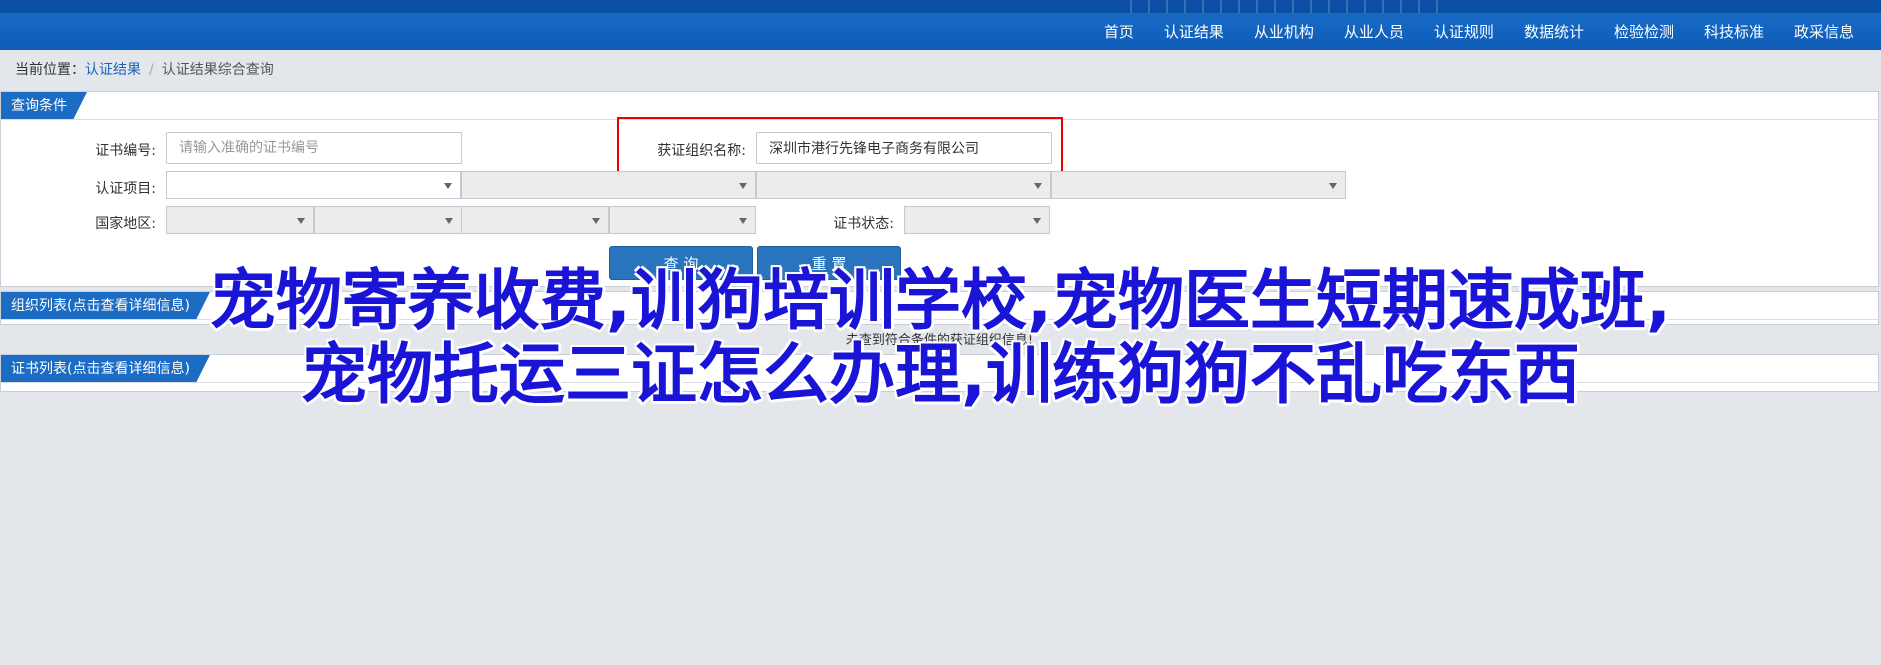 This screenshot has height=665, width=1881. Describe the element at coordinates (1290, 6) in the screenshot. I see `header-pattern` at that location.